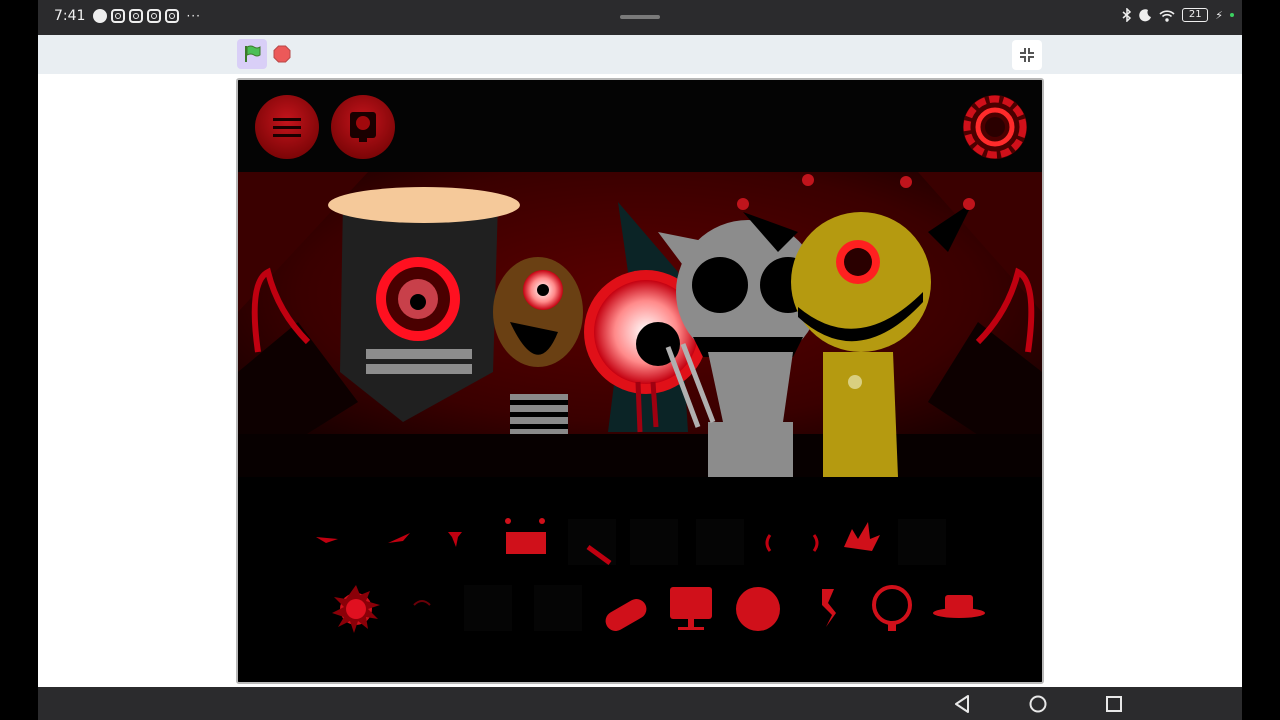  I want to click on exit-fullscreen-icon, so click(1027, 55).